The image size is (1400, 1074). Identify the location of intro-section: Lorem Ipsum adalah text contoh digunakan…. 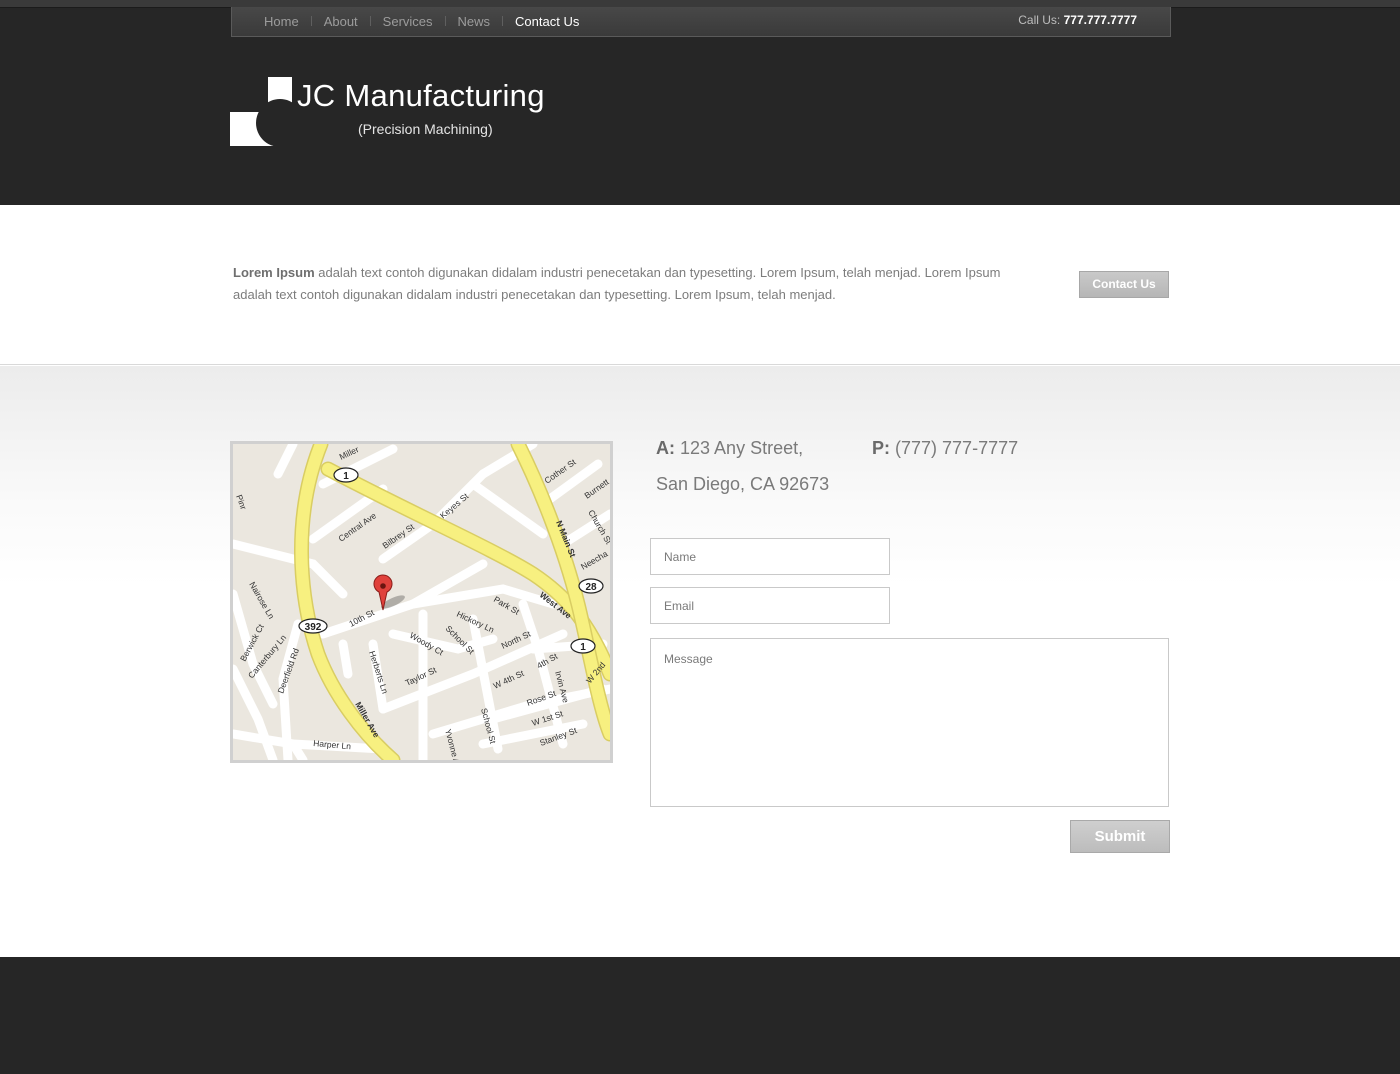
(700, 285).